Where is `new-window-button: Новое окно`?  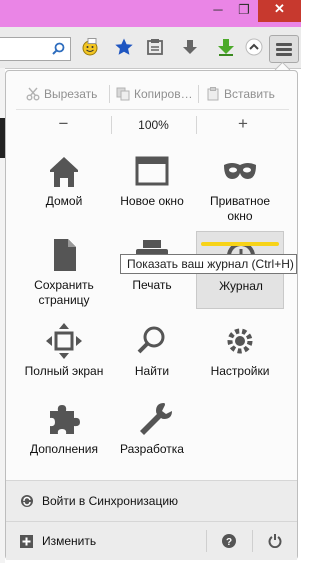 new-window-button: Новое окно is located at coordinates (152, 186).